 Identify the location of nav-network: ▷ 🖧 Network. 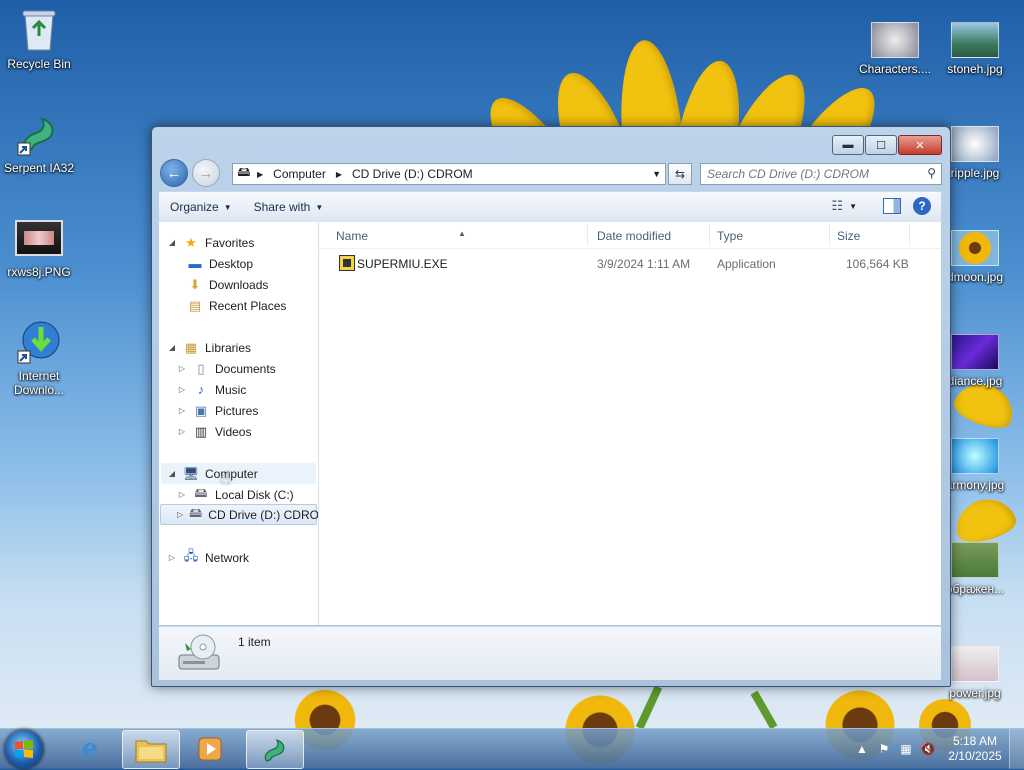
(208, 557).